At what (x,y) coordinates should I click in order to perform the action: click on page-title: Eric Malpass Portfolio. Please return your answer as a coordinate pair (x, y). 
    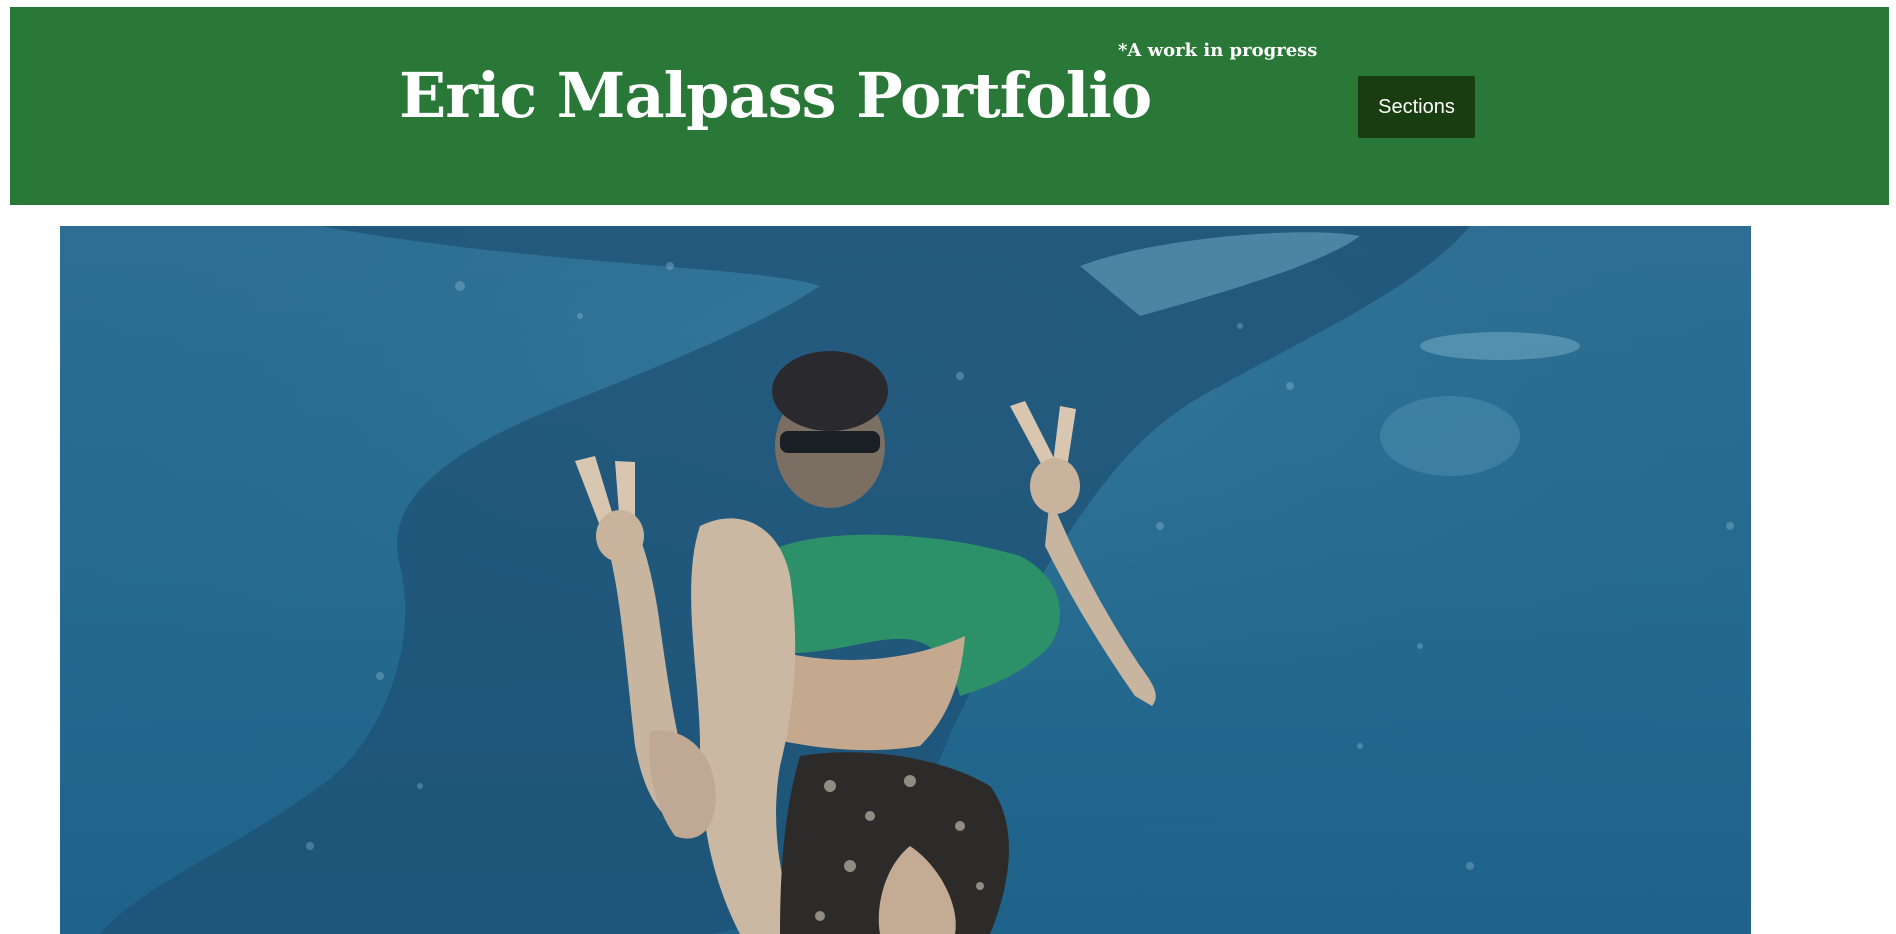
    Looking at the image, I should click on (775, 95).